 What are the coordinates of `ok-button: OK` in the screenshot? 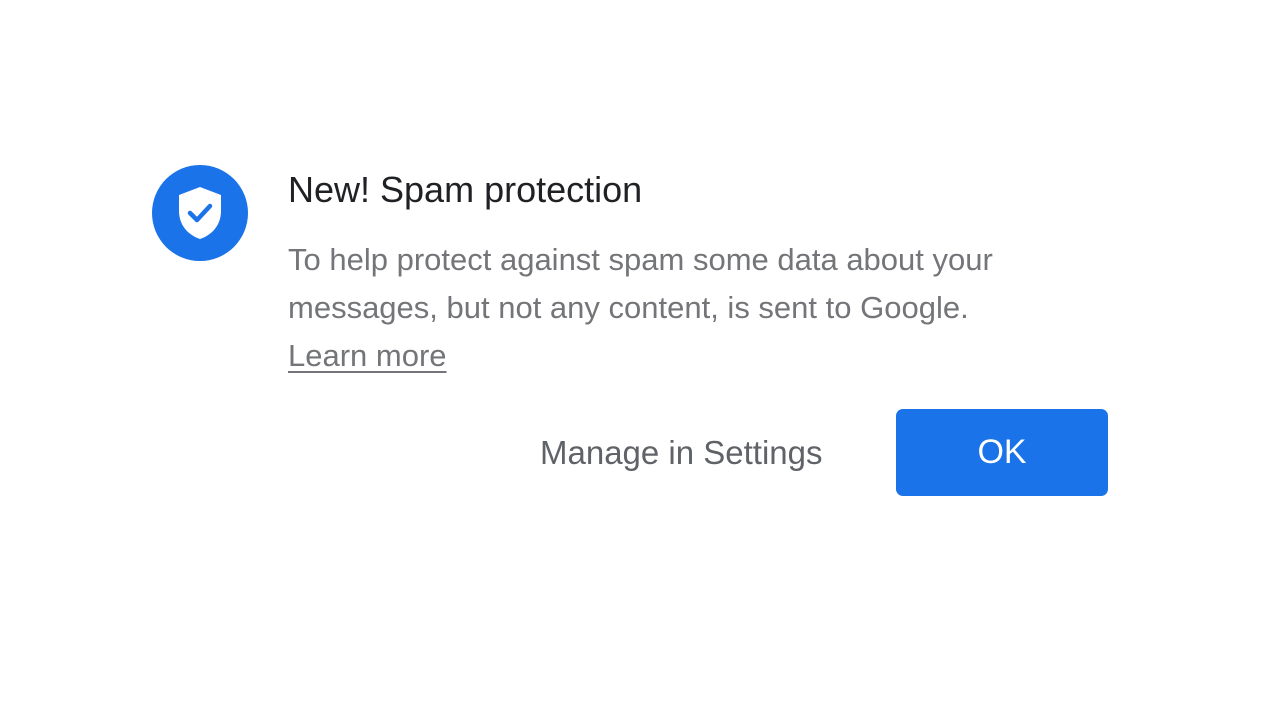 It's located at (1002, 452).